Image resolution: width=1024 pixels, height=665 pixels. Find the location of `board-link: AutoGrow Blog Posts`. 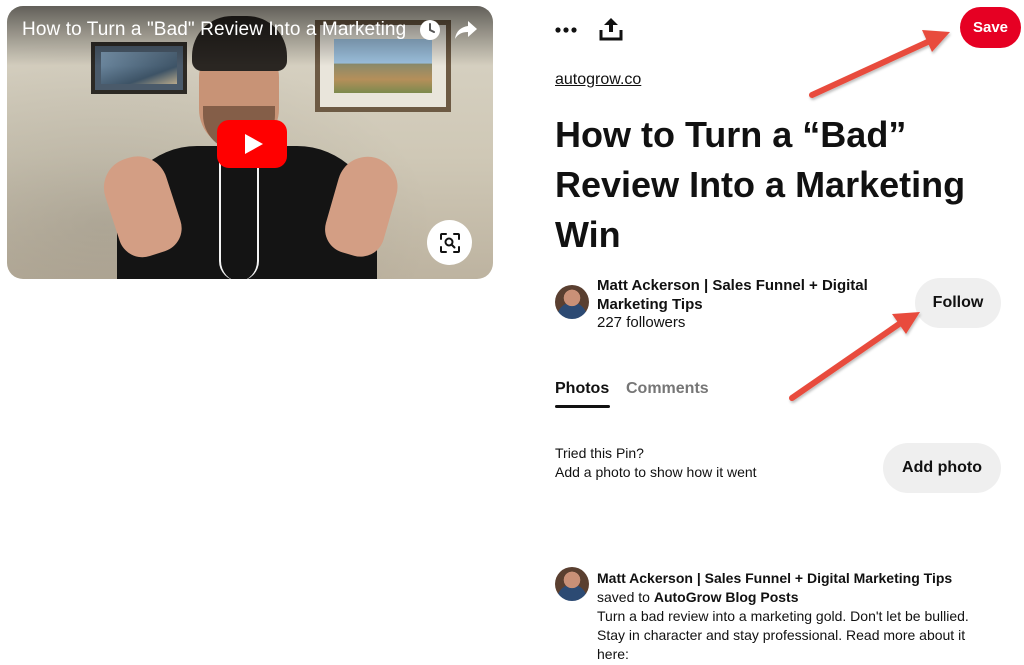

board-link: AutoGrow Blog Posts is located at coordinates (726, 597).